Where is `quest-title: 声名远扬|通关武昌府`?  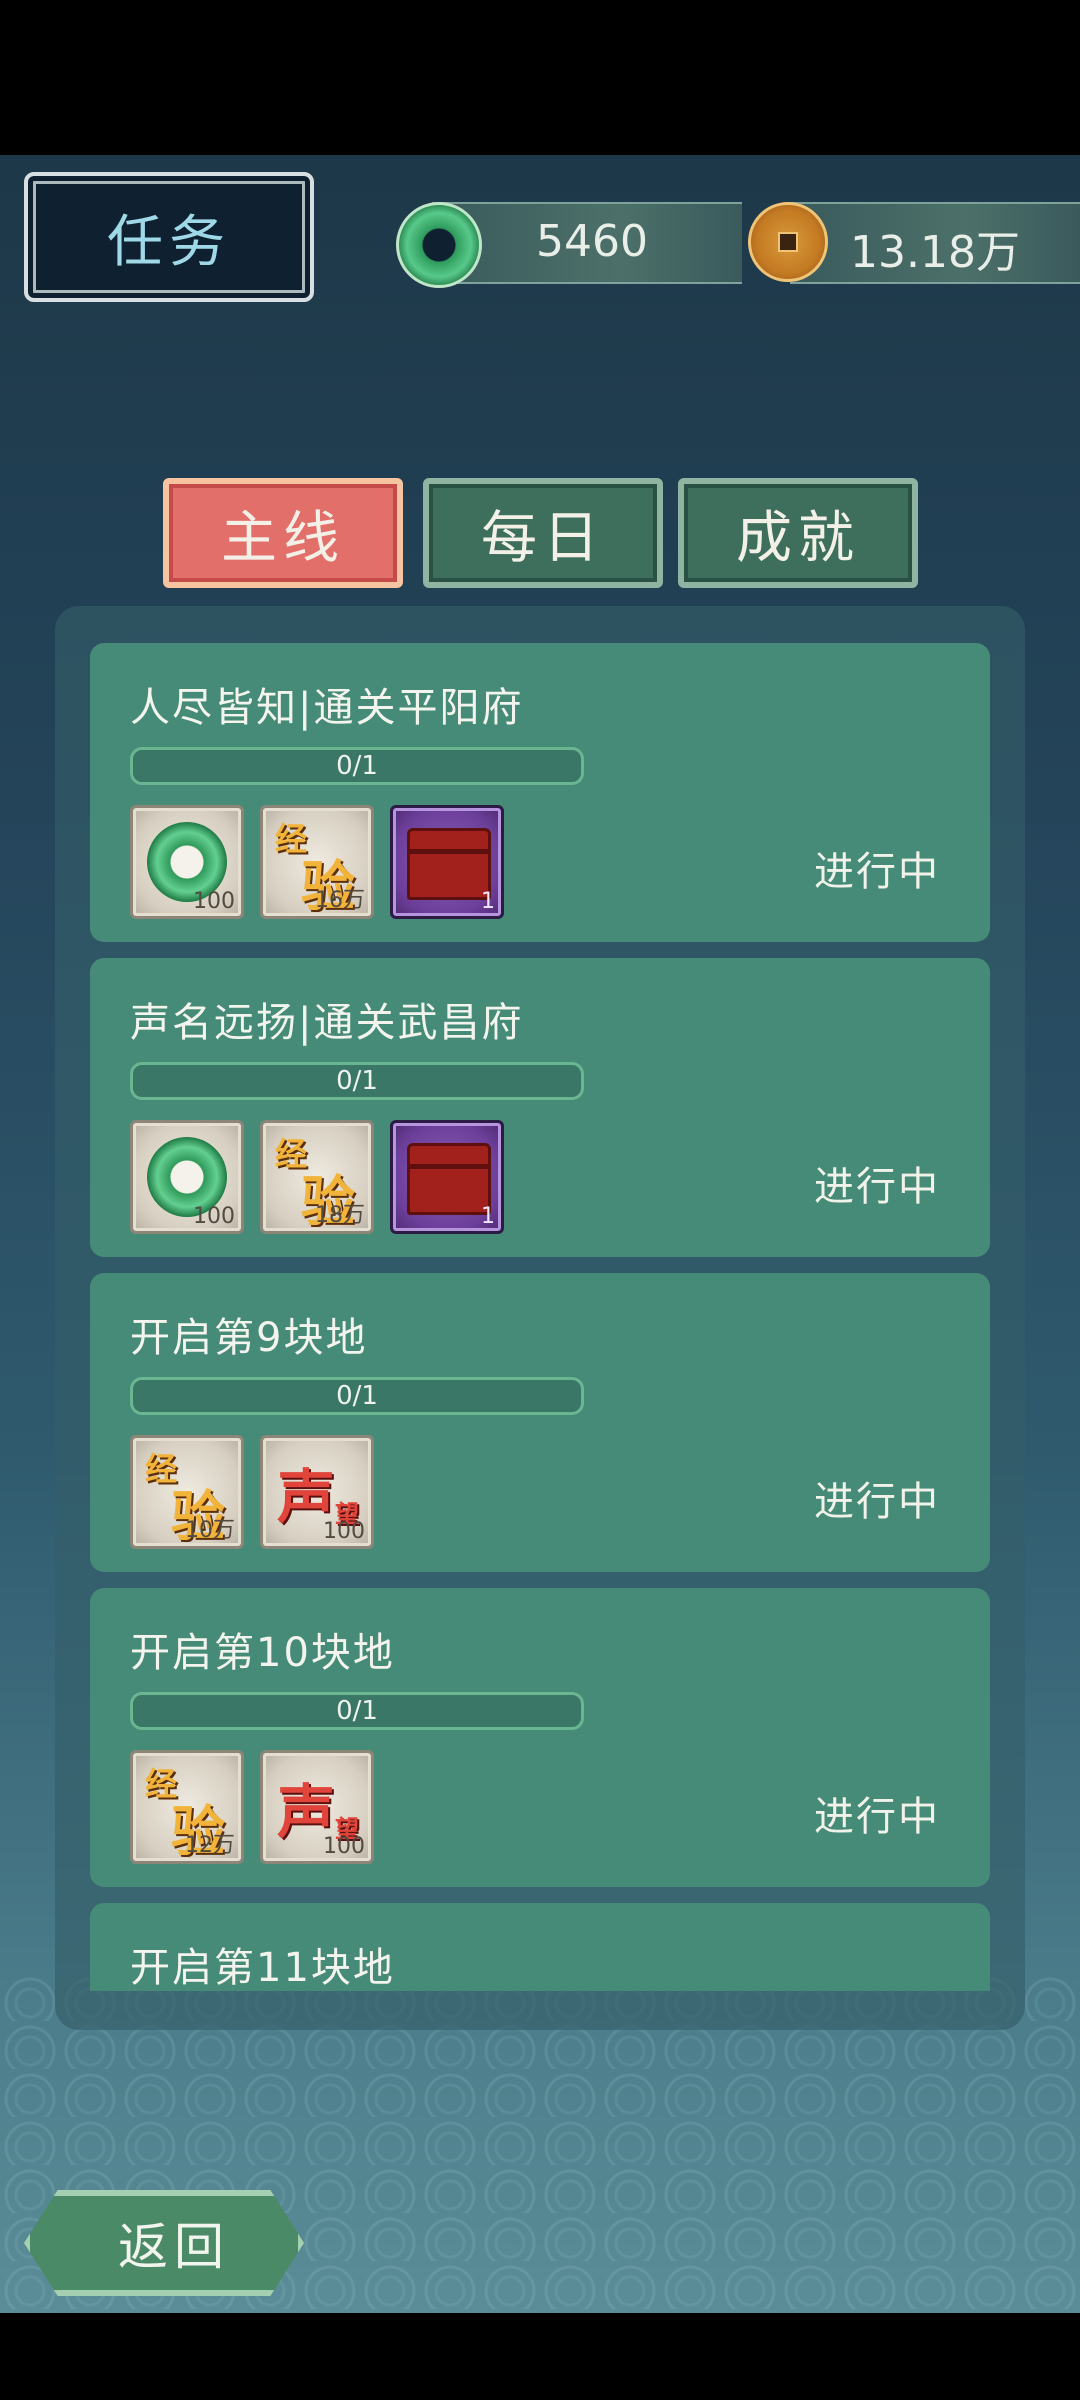
quest-title: 声名远扬|通关武昌府 is located at coordinates (327, 1023).